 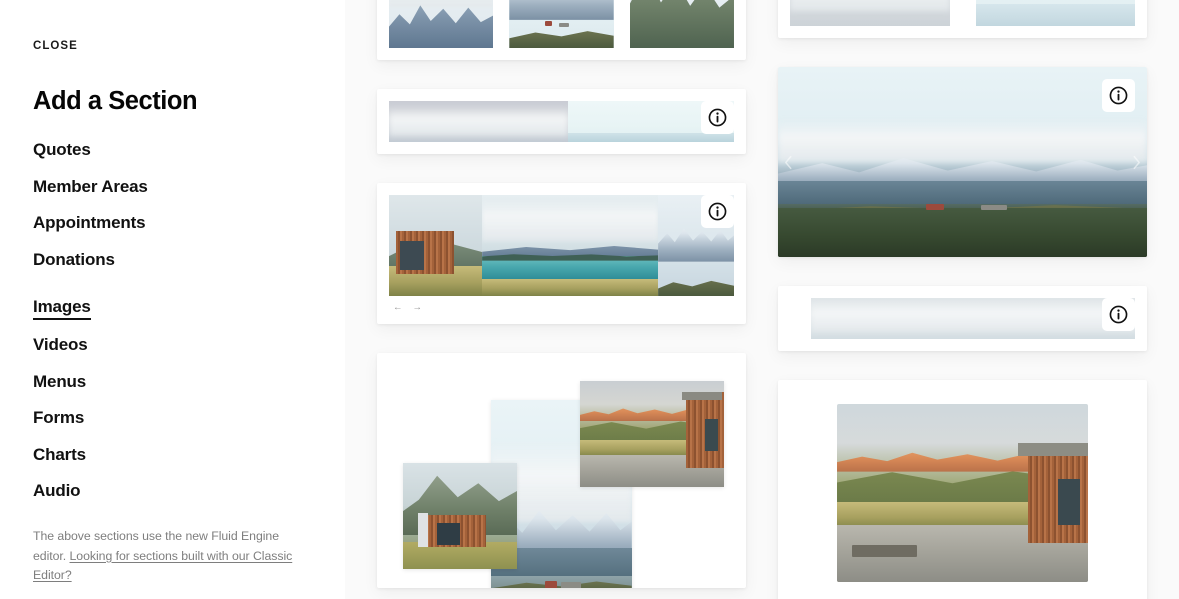 I want to click on section-card-wide-banner, so click(x=962, y=318).